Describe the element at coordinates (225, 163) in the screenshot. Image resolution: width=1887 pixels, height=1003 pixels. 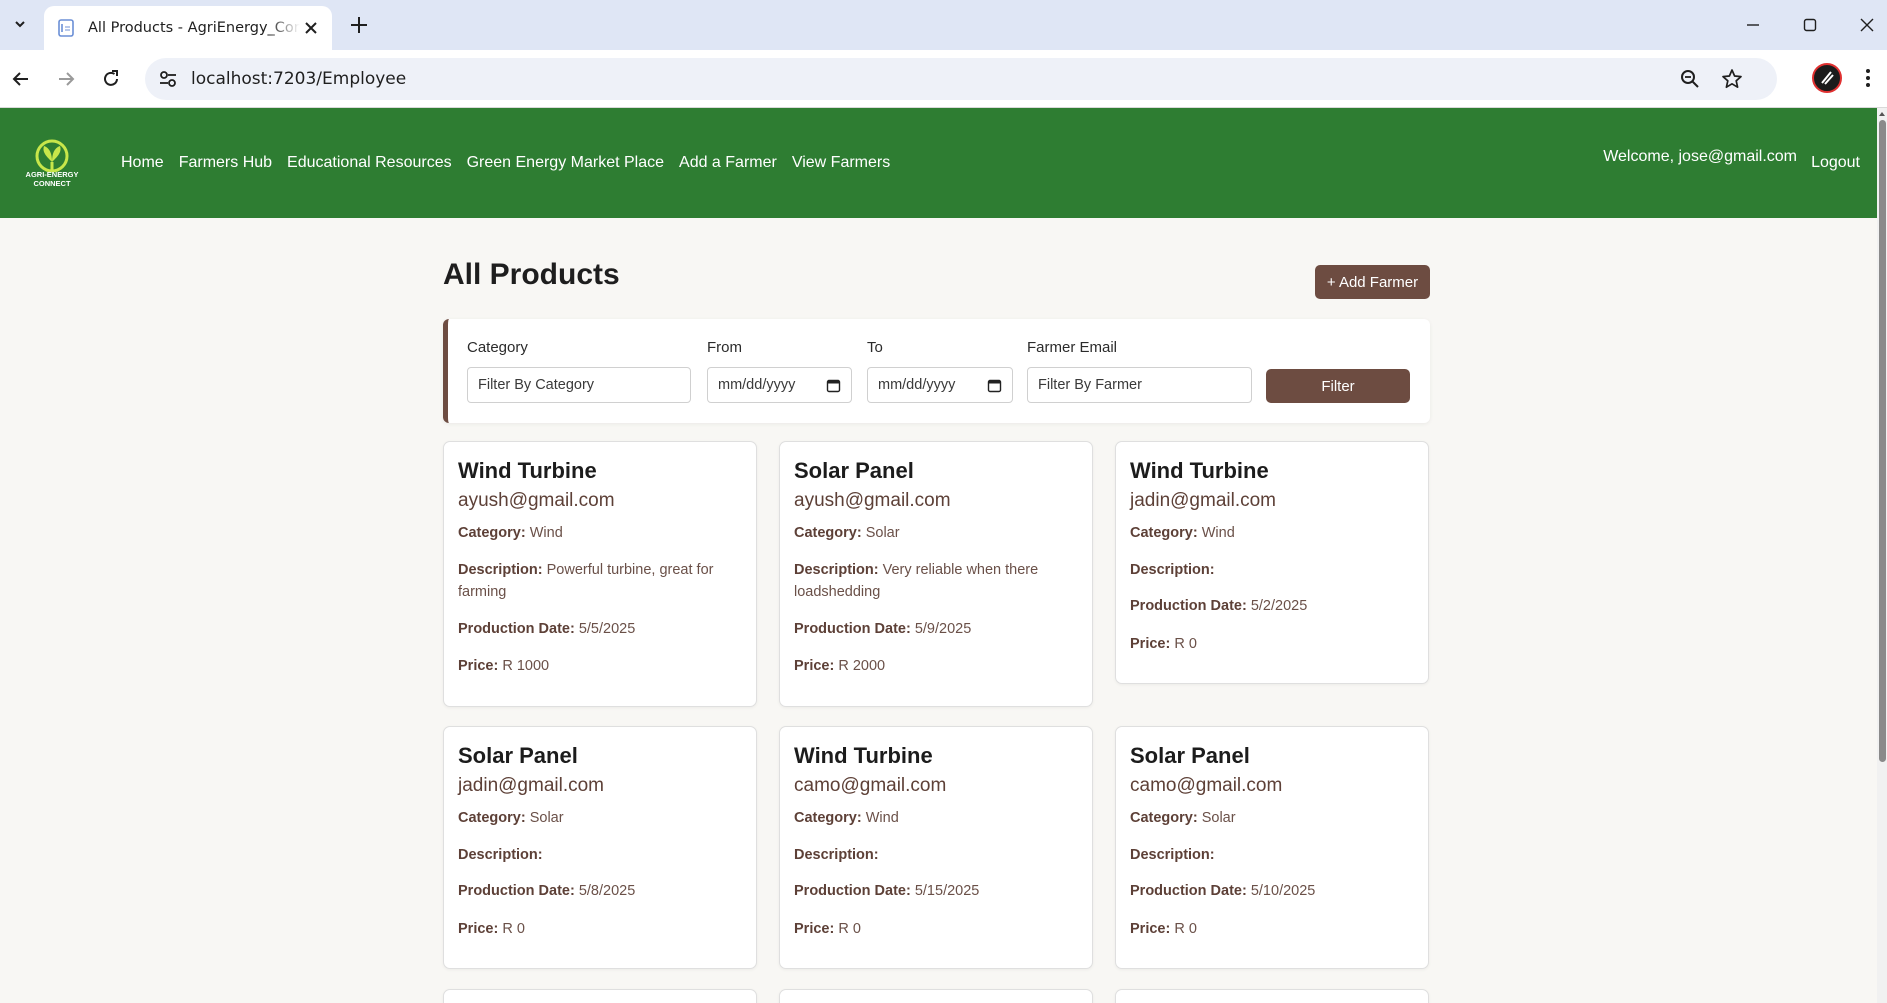
I see `nav-link-farmers-hub: Farmers Hub` at that location.